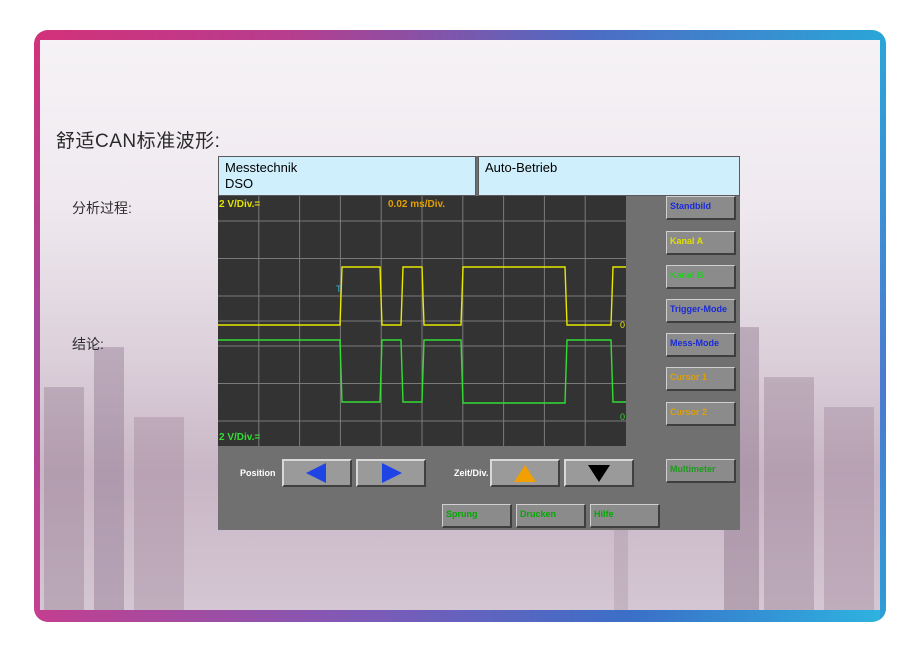  What do you see at coordinates (138, 141) in the screenshot?
I see `slide-title: 舒适CAN标准波形:` at bounding box center [138, 141].